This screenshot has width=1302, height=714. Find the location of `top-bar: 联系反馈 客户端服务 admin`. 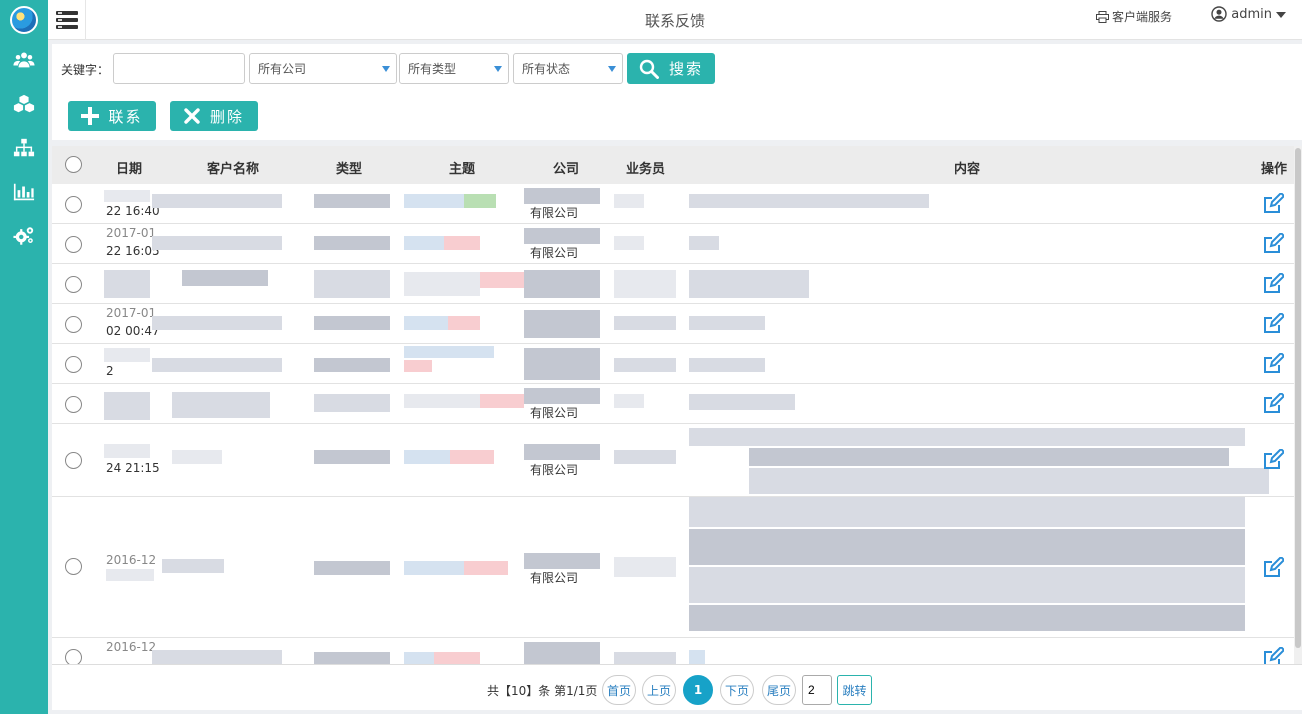

top-bar: 联系反馈 客户端服务 admin is located at coordinates (675, 20).